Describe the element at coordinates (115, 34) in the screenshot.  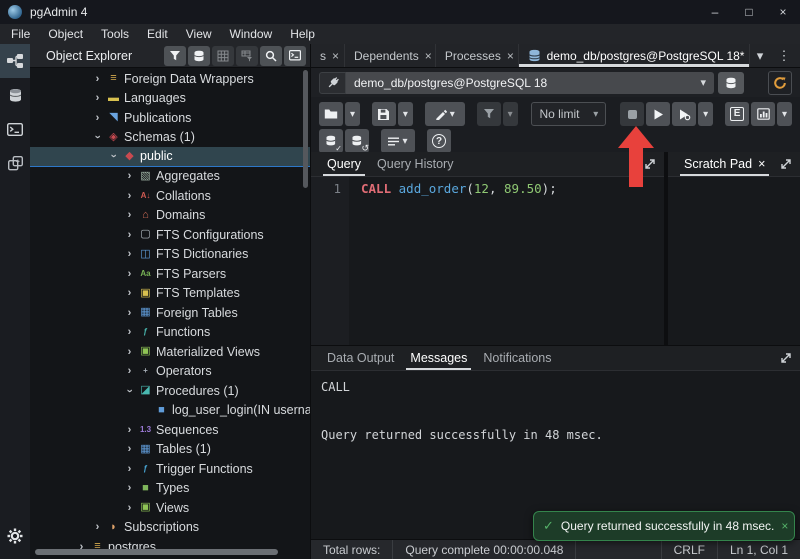
I see `menu-tools: Tools` at that location.